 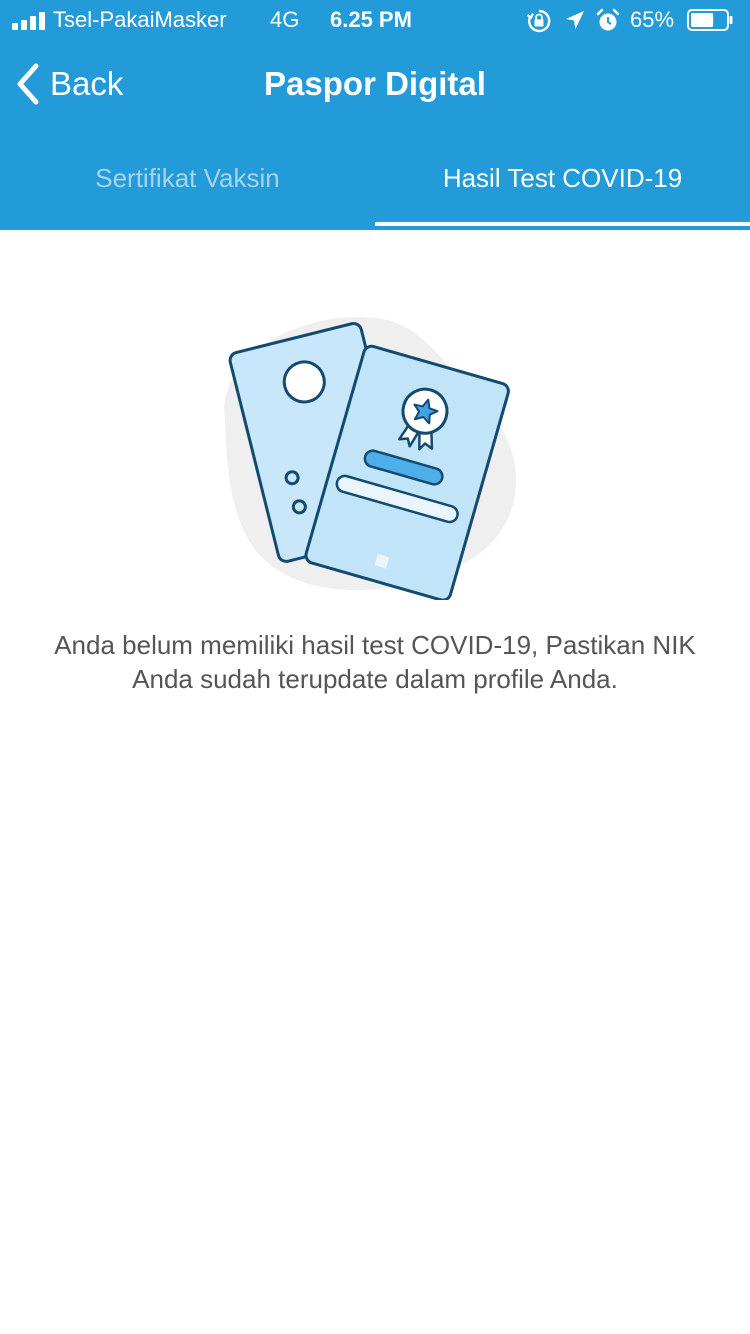 I want to click on orientation-lock-icon, so click(x=538, y=21).